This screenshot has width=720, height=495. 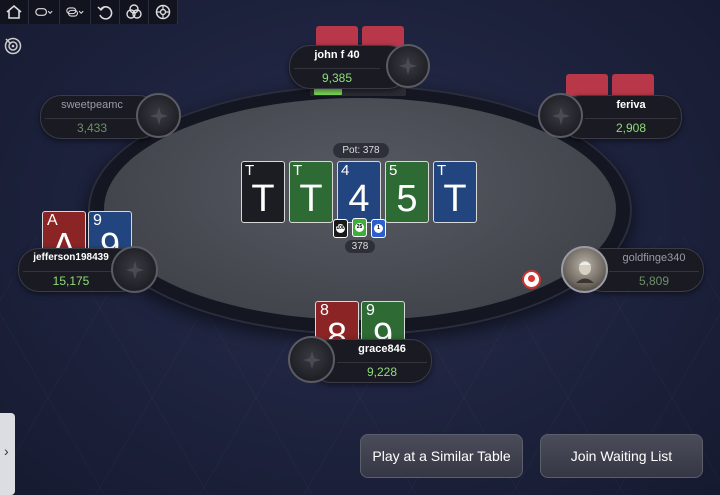 I want to click on cards-icon, so click(x=134, y=11).